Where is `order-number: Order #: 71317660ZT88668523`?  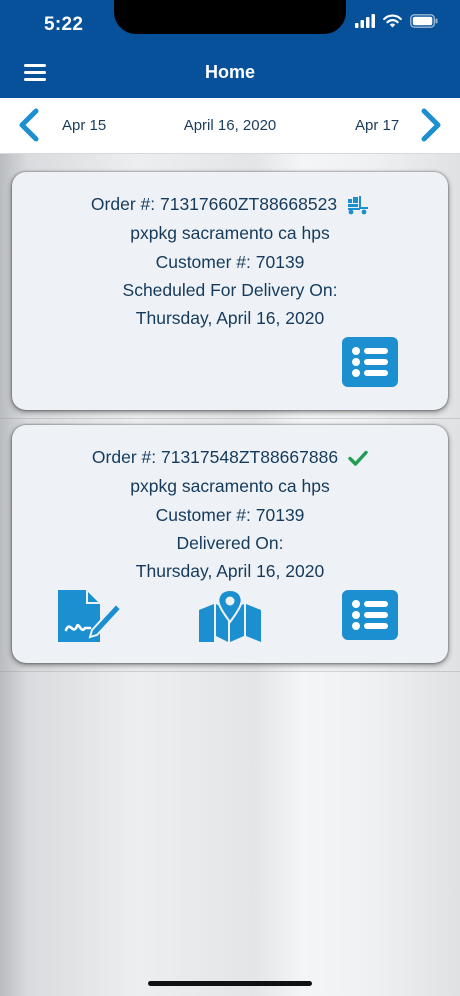 order-number: Order #: 71317660ZT88668523 is located at coordinates (214, 204).